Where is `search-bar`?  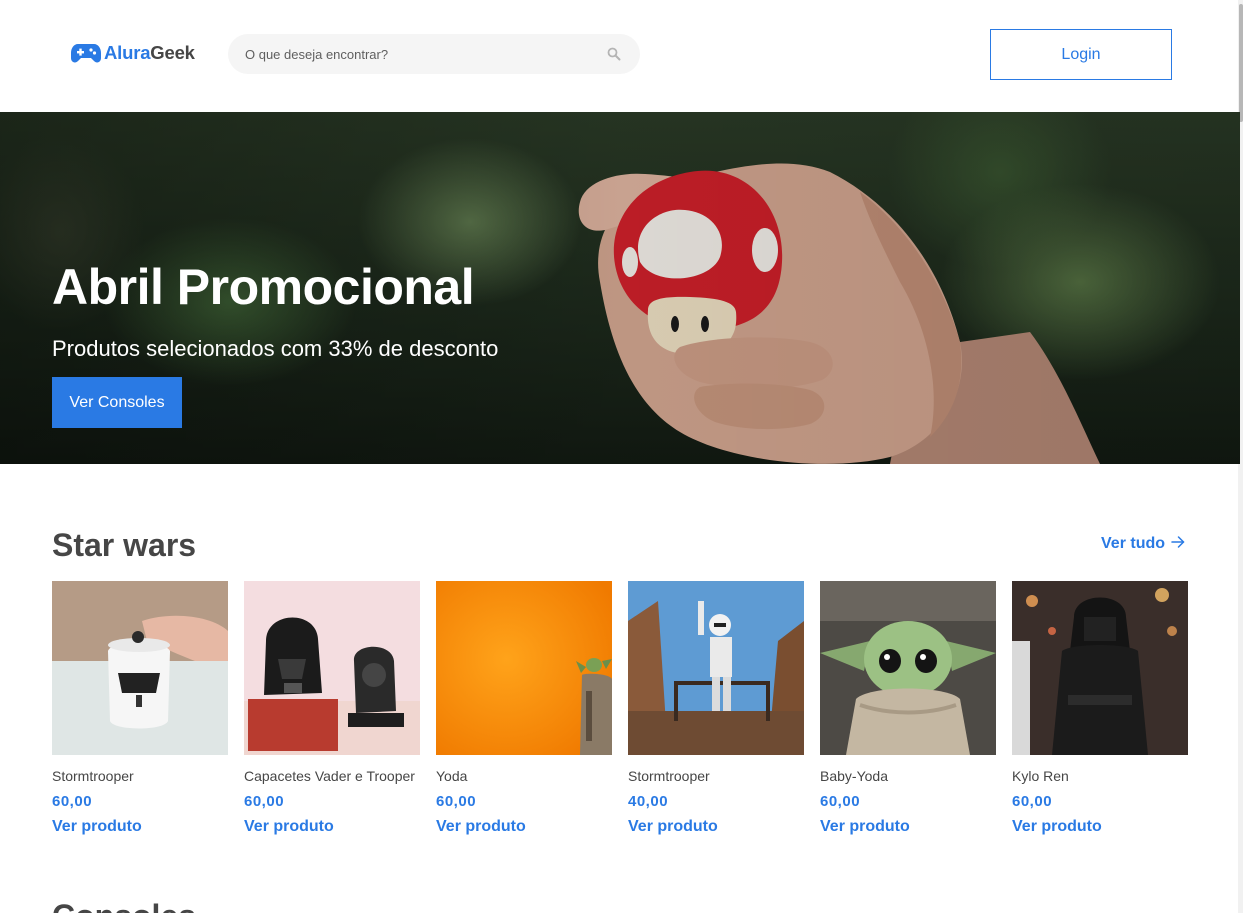
search-bar is located at coordinates (434, 54).